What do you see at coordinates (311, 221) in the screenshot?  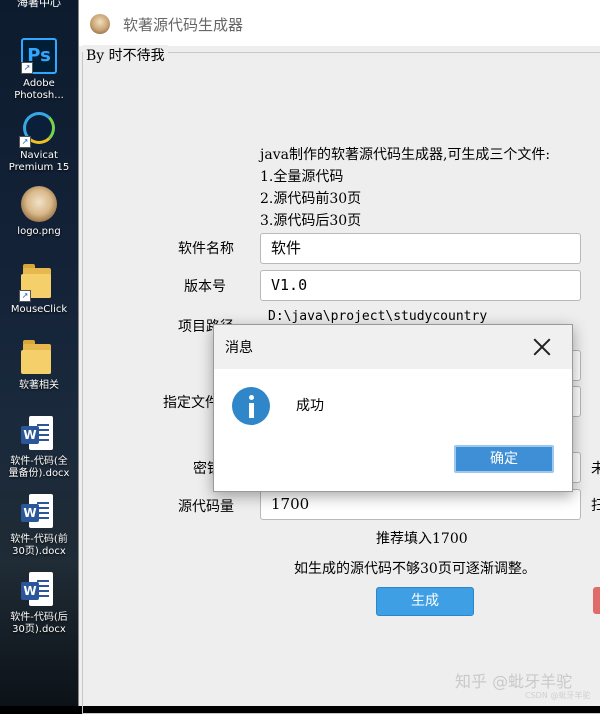 I see `description-line: 3.源代码后30页` at bounding box center [311, 221].